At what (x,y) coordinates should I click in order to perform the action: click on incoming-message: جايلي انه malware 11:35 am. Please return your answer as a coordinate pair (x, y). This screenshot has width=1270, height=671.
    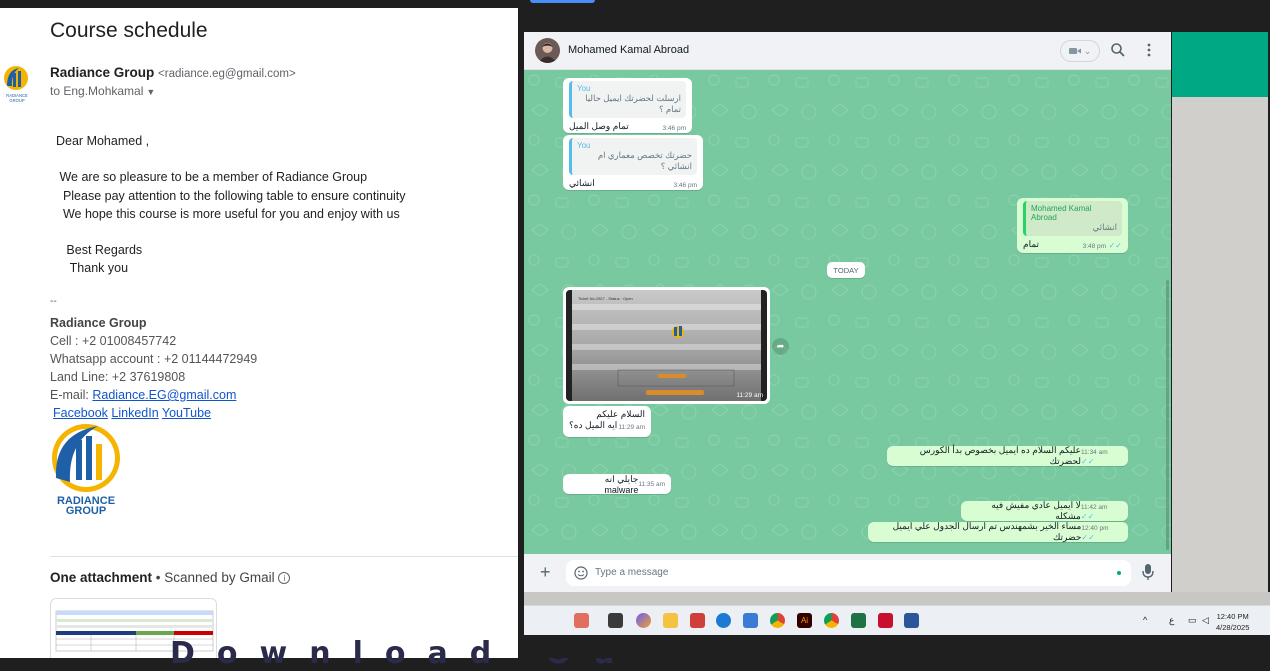
    Looking at the image, I should click on (617, 484).